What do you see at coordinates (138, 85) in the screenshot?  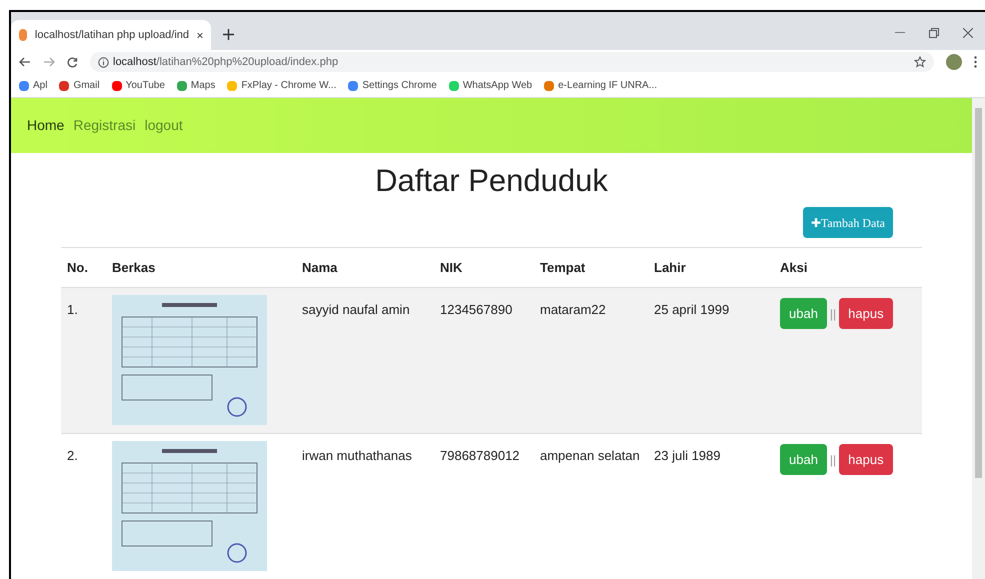 I see `bookmark-item: YouTube` at bounding box center [138, 85].